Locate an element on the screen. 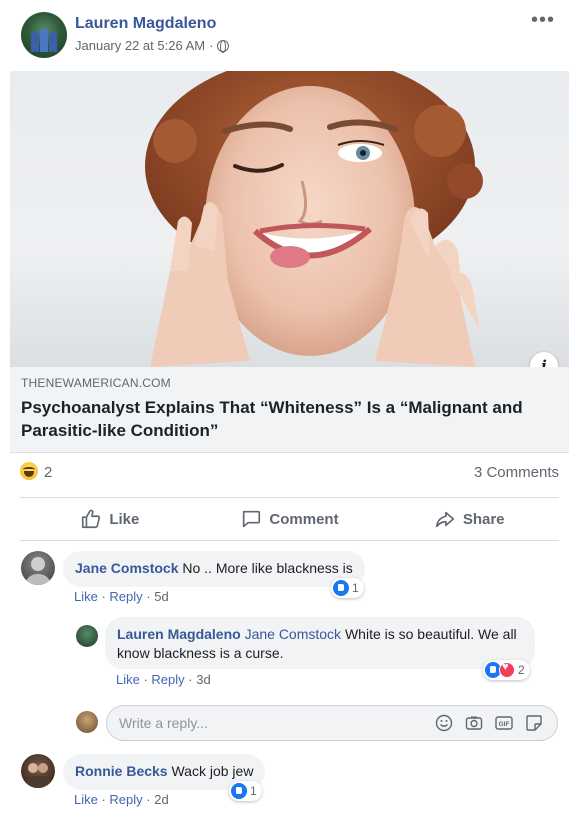 The image size is (569, 836). more-options-icon: ••• is located at coordinates (543, 20).